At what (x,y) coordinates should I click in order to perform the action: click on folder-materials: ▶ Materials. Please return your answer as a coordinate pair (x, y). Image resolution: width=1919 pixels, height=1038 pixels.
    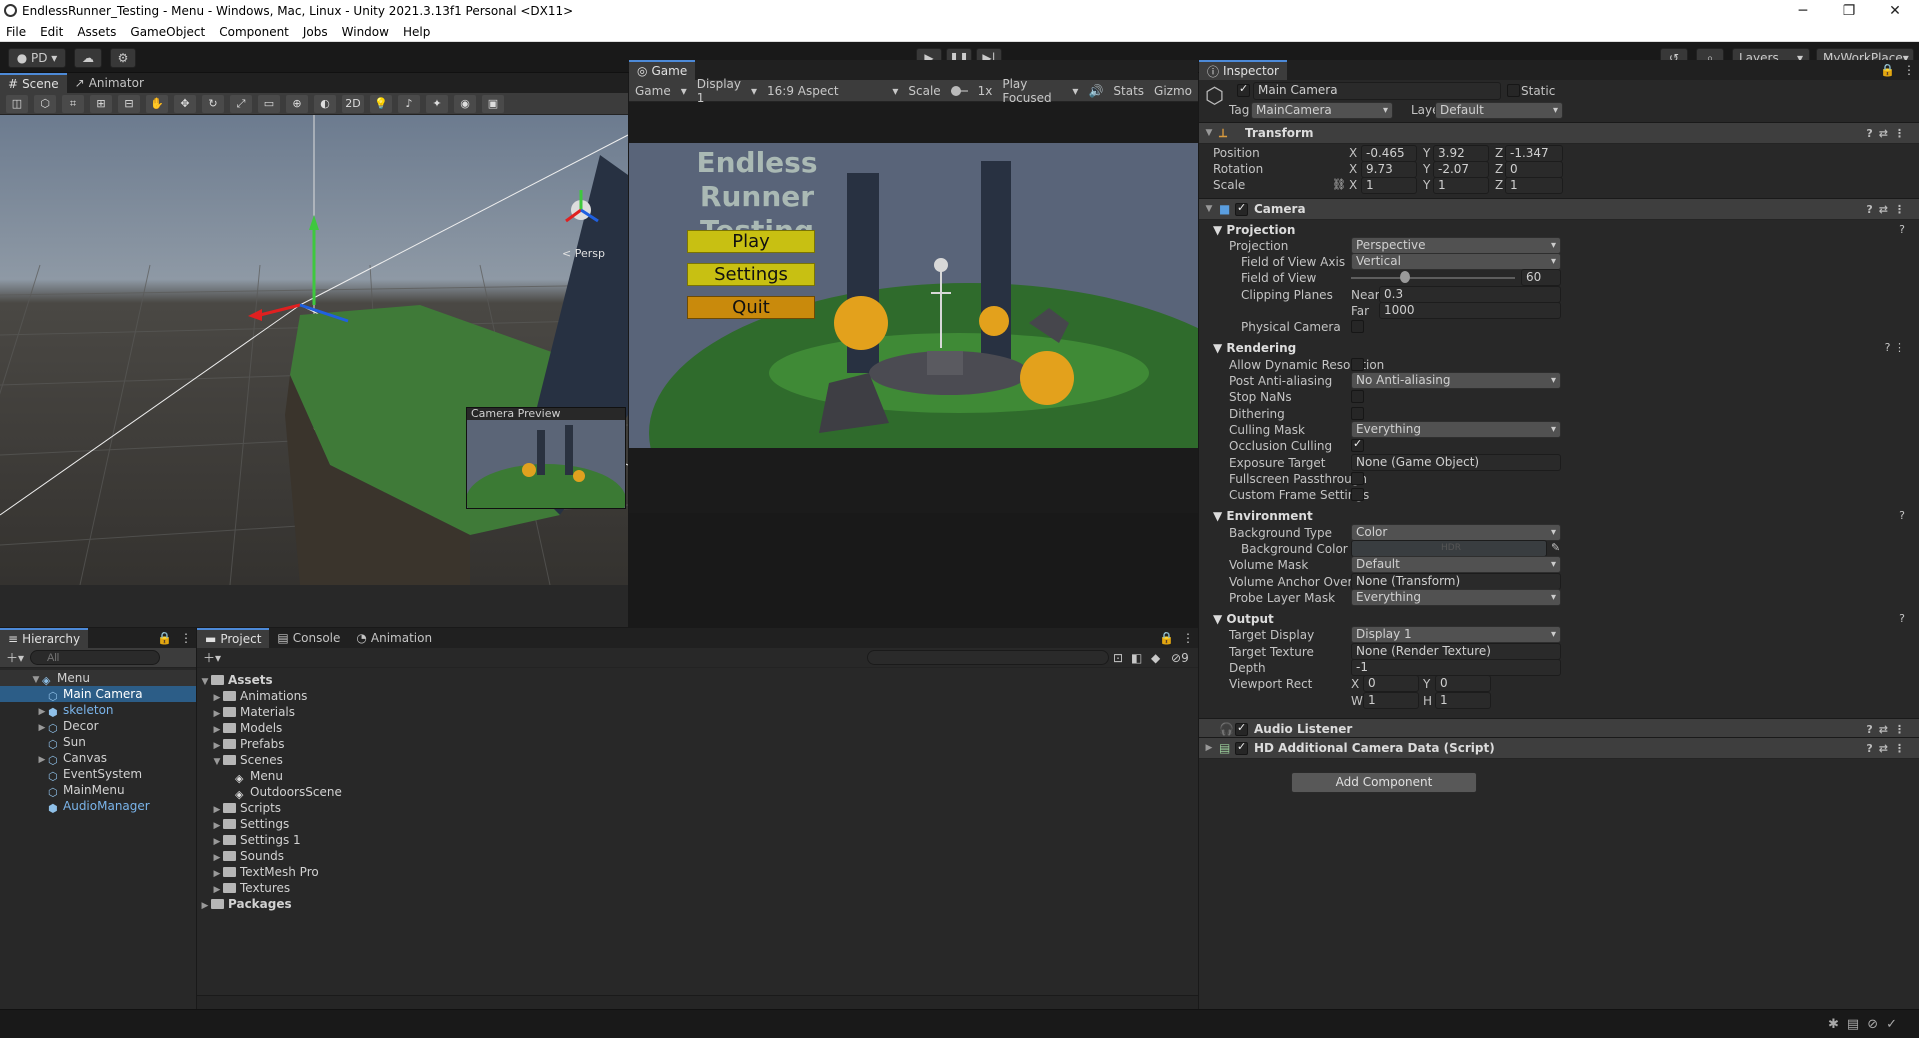
    Looking at the image, I should click on (697, 712).